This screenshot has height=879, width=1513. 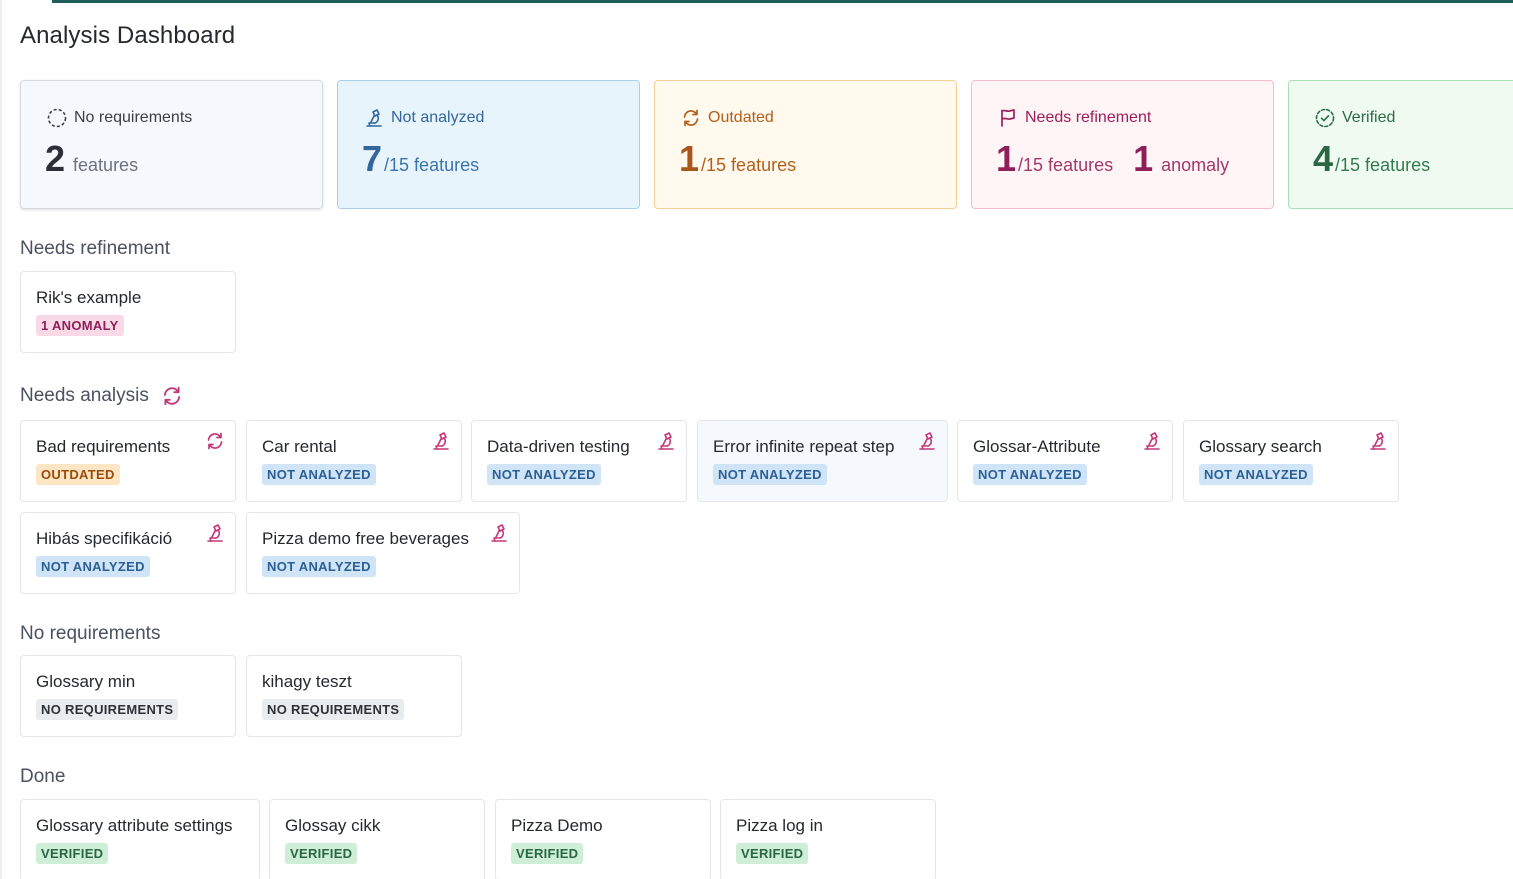 I want to click on feature-name: Pizza demo free beverages, so click(x=365, y=538).